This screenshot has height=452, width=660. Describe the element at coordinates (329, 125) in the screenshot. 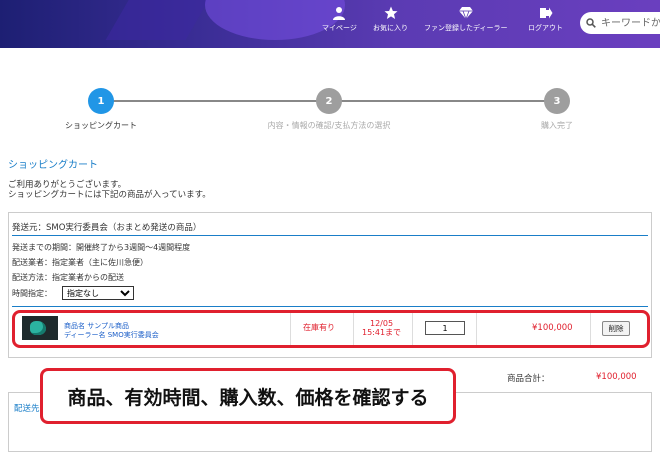

I see `step-2-label: 内容・情報の確認/支払方法の選択` at that location.